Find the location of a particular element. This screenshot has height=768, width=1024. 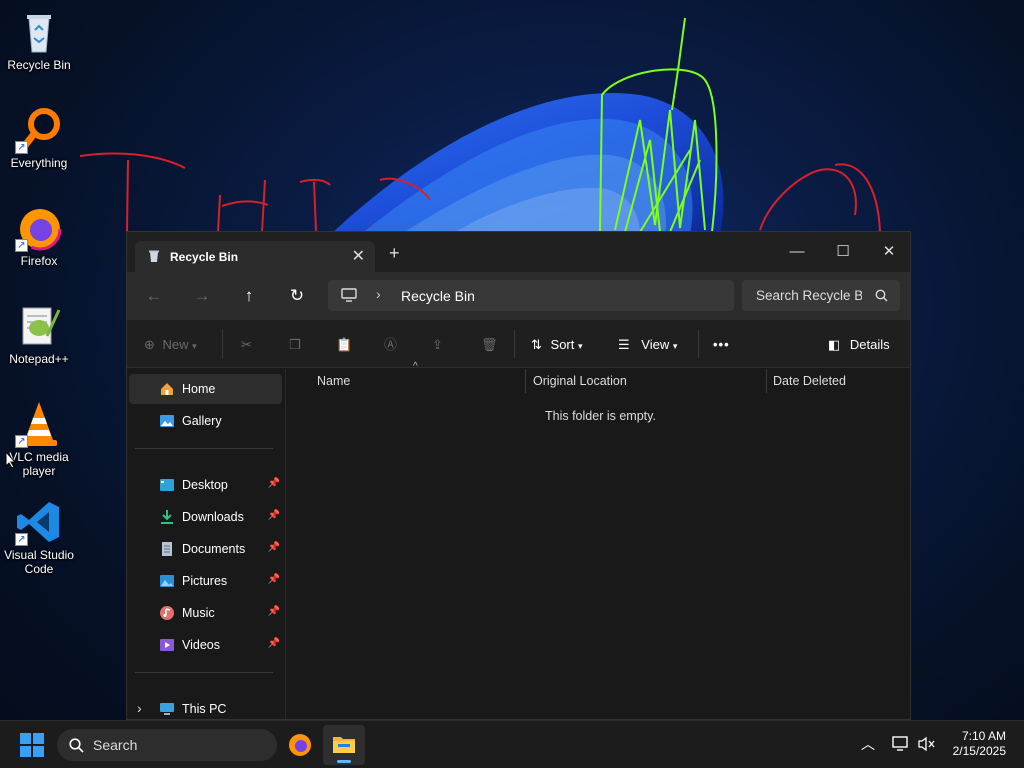

navigation-bar: ← → ↑ ↻ › Recycle Bin Search Recycle Bin is located at coordinates (518, 296).